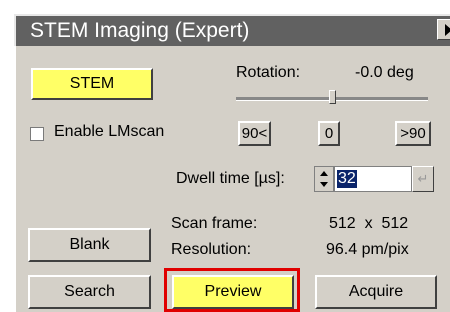 This screenshot has width=450, height=312. Describe the element at coordinates (332, 97) in the screenshot. I see `rotation-slider-thumb` at that location.